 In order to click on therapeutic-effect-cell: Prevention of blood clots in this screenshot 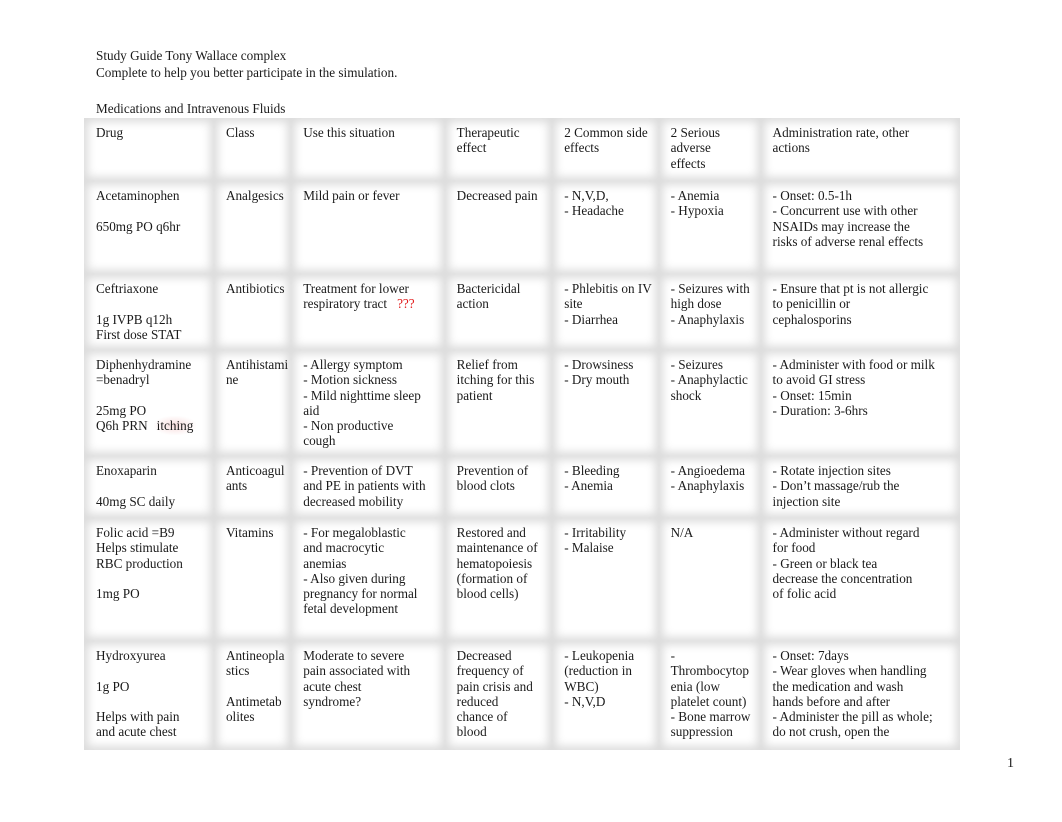, I will do `click(498, 487)`.